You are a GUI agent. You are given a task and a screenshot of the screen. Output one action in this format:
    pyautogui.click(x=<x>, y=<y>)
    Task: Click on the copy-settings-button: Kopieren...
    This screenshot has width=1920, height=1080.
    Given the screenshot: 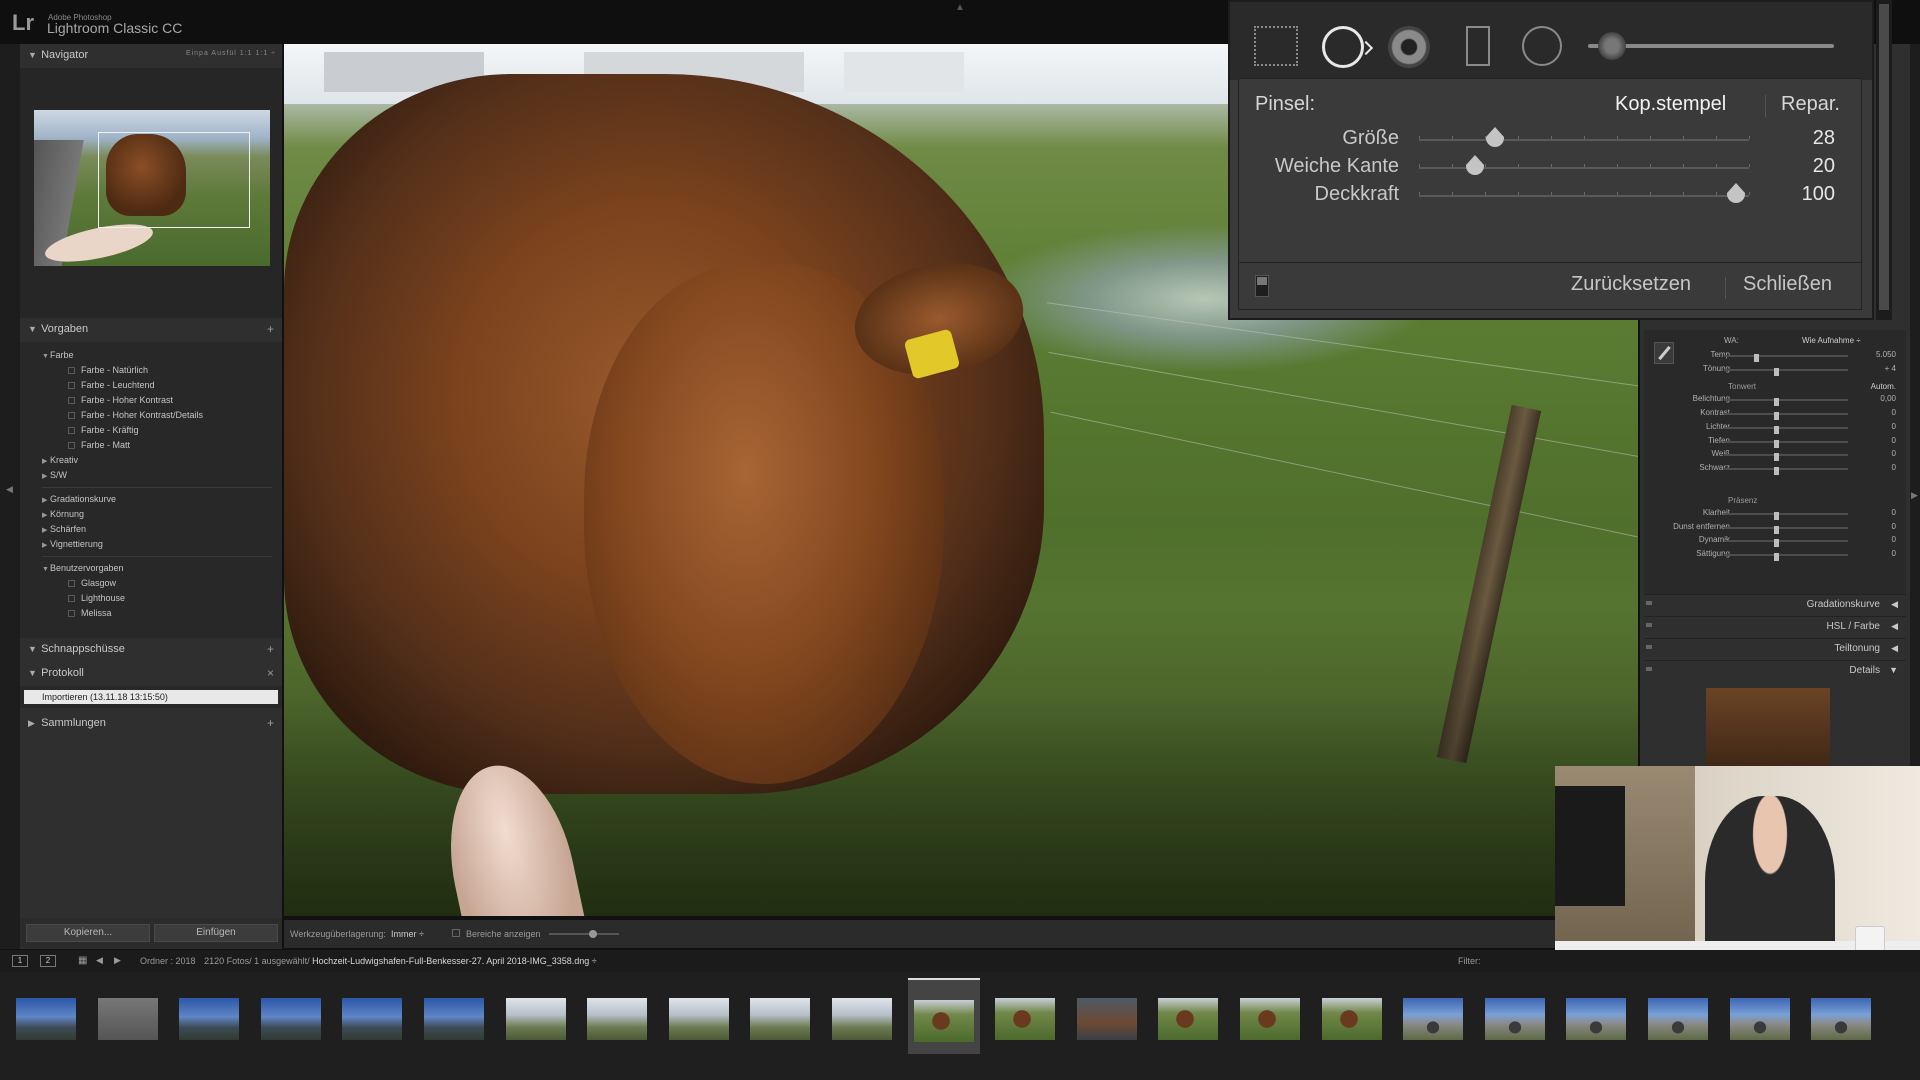 What is the action you would take?
    pyautogui.click(x=88, y=933)
    